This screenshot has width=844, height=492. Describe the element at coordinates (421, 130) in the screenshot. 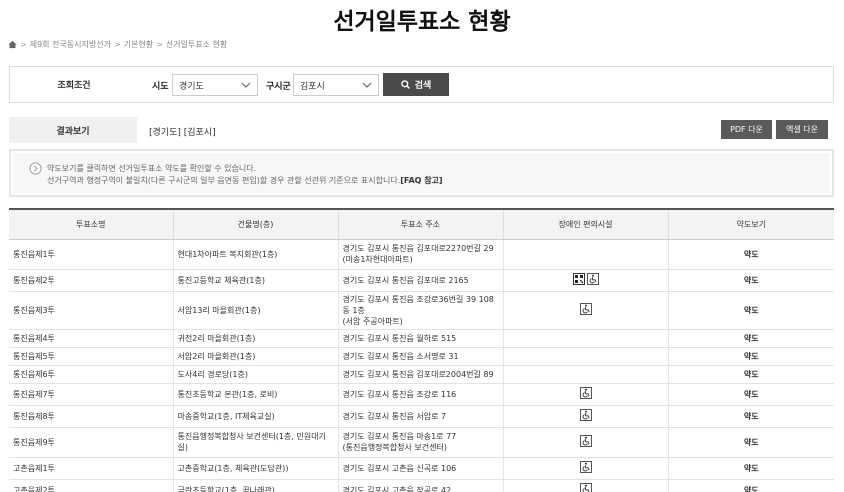

I see `result-bar: 결과보기 [경기도] [김포시] PDF 다운 엑셀 다운` at that location.